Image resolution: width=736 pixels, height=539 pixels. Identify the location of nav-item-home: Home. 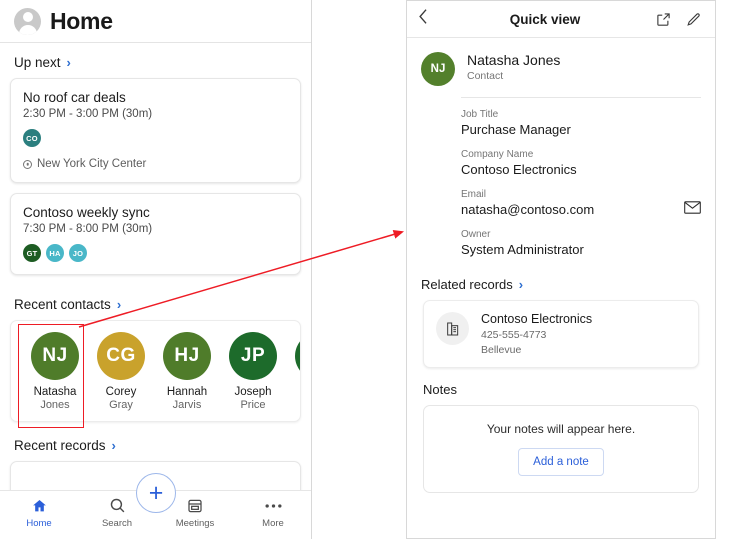
(39, 512).